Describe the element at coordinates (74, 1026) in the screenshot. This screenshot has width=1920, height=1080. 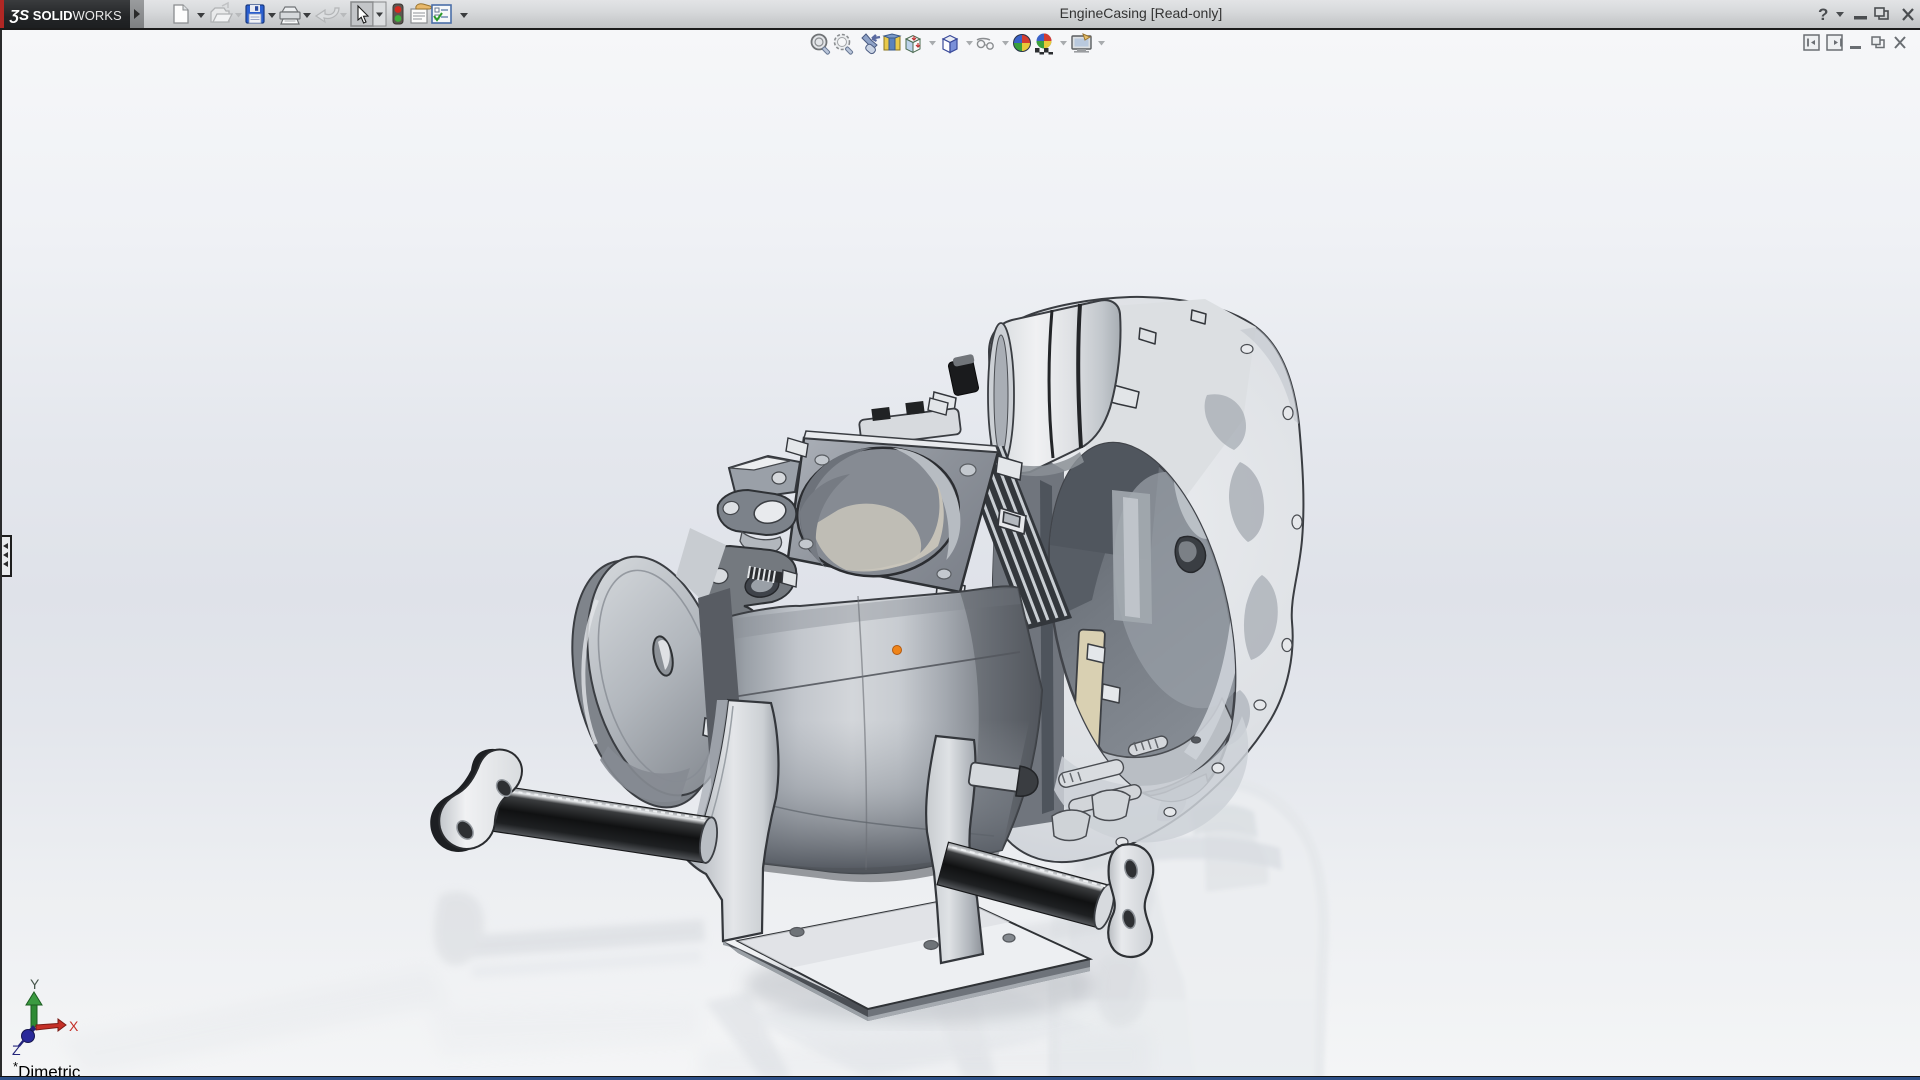
I see `svg-text: X` at that location.